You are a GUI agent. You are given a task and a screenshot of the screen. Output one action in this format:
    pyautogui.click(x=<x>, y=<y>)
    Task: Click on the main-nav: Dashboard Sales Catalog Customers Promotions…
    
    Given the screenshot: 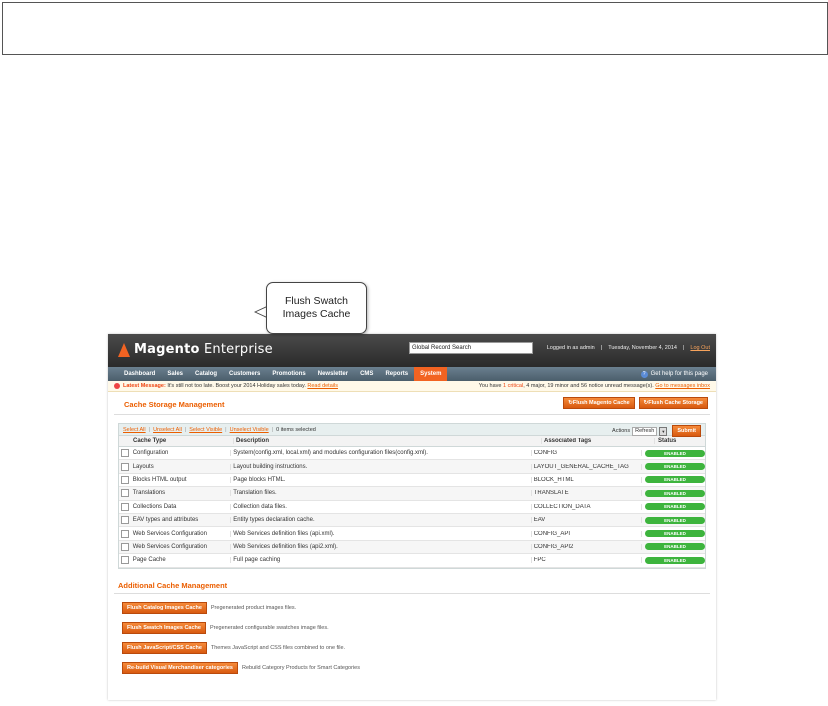 What is the action you would take?
    pyautogui.click(x=412, y=374)
    